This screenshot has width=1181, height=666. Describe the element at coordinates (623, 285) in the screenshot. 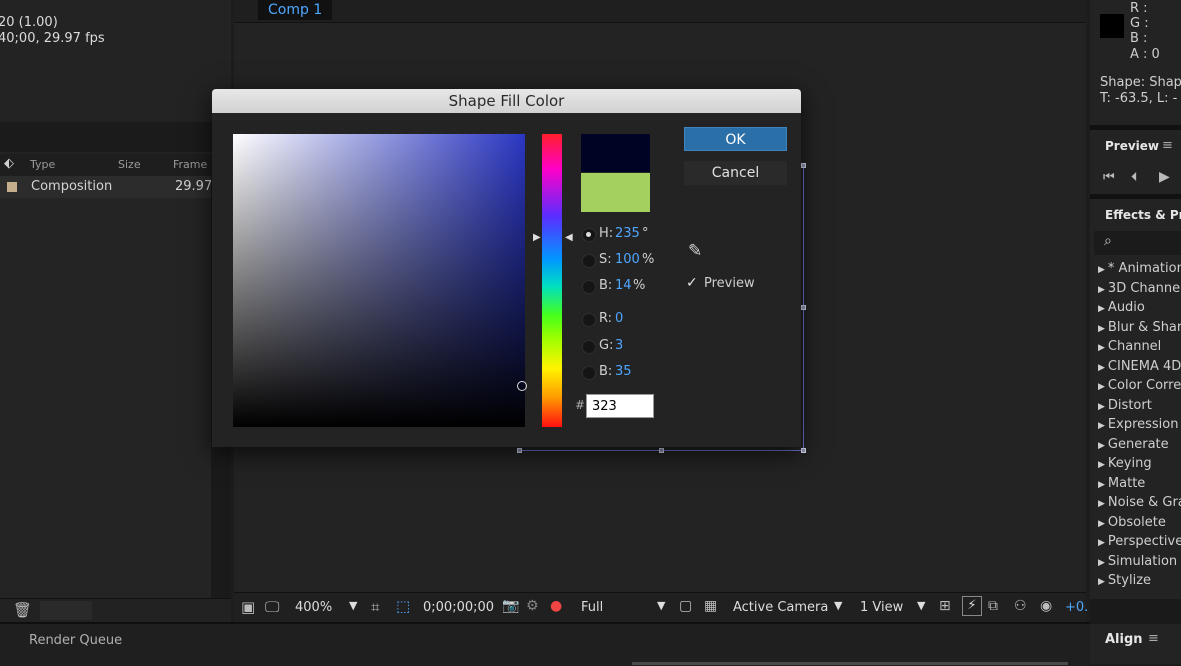

I see `brightness-value: 14` at that location.